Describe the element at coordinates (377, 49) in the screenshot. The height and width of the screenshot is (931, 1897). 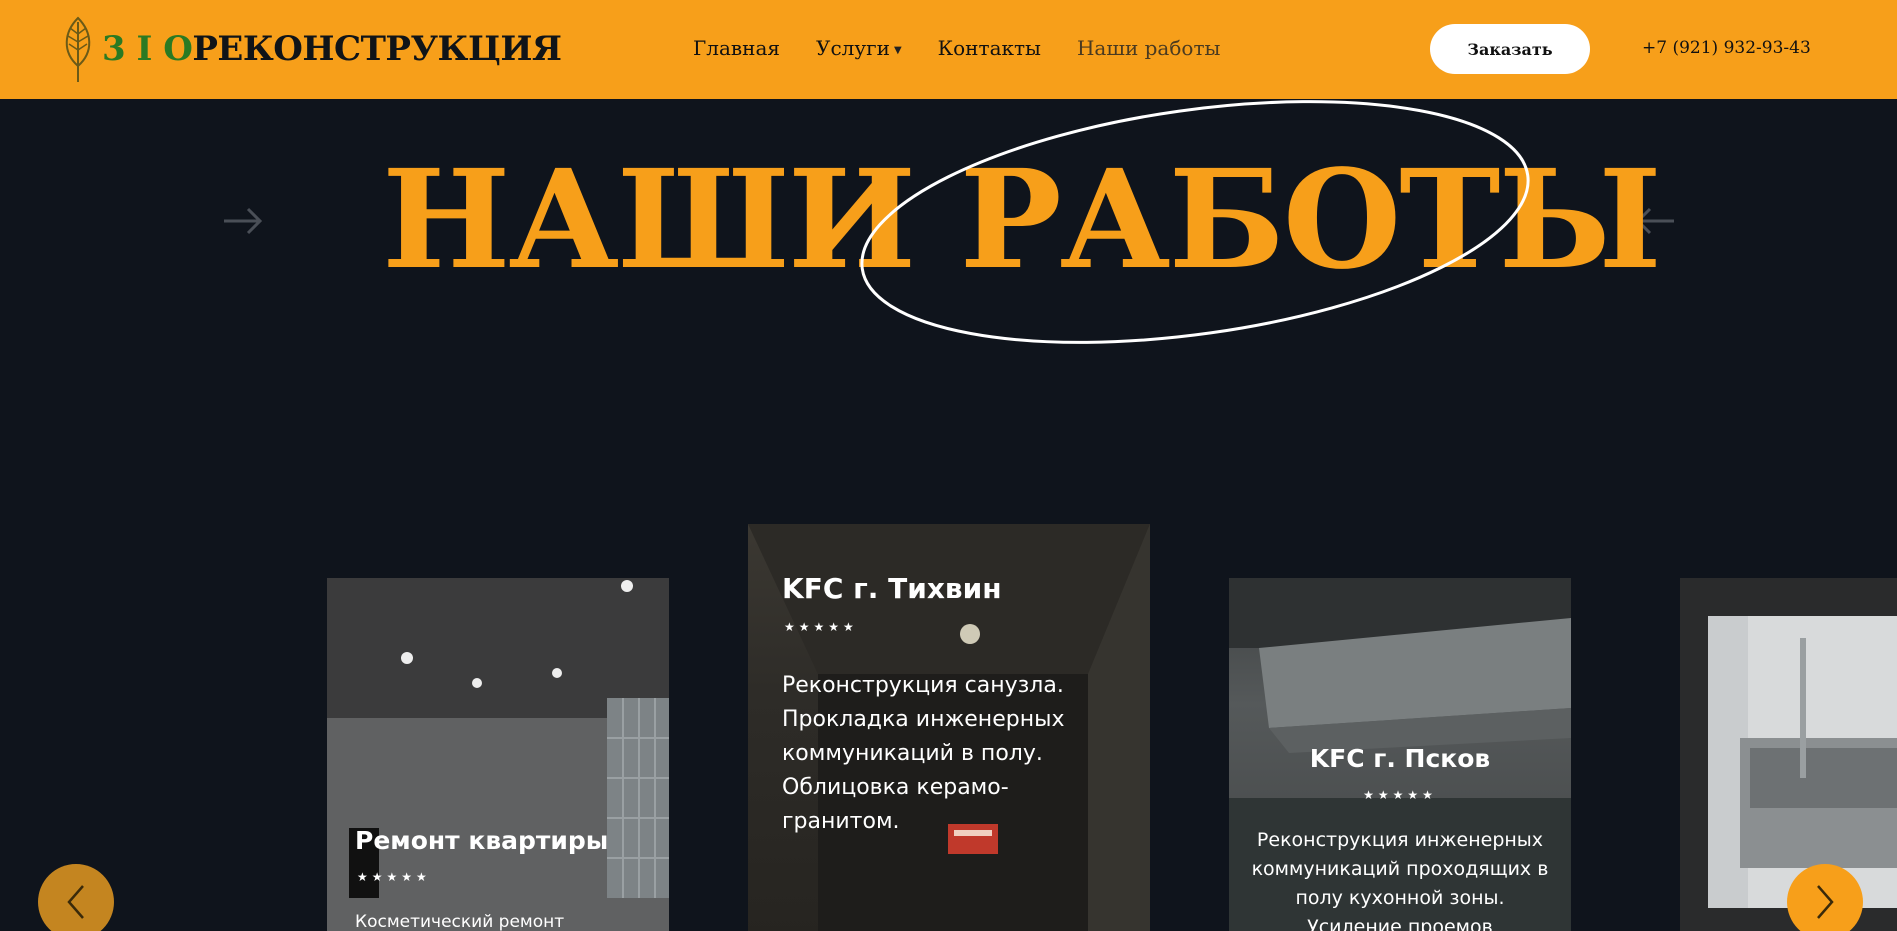
I see `logo-rest: РЕКОНСТРУКЦИЯ` at that location.